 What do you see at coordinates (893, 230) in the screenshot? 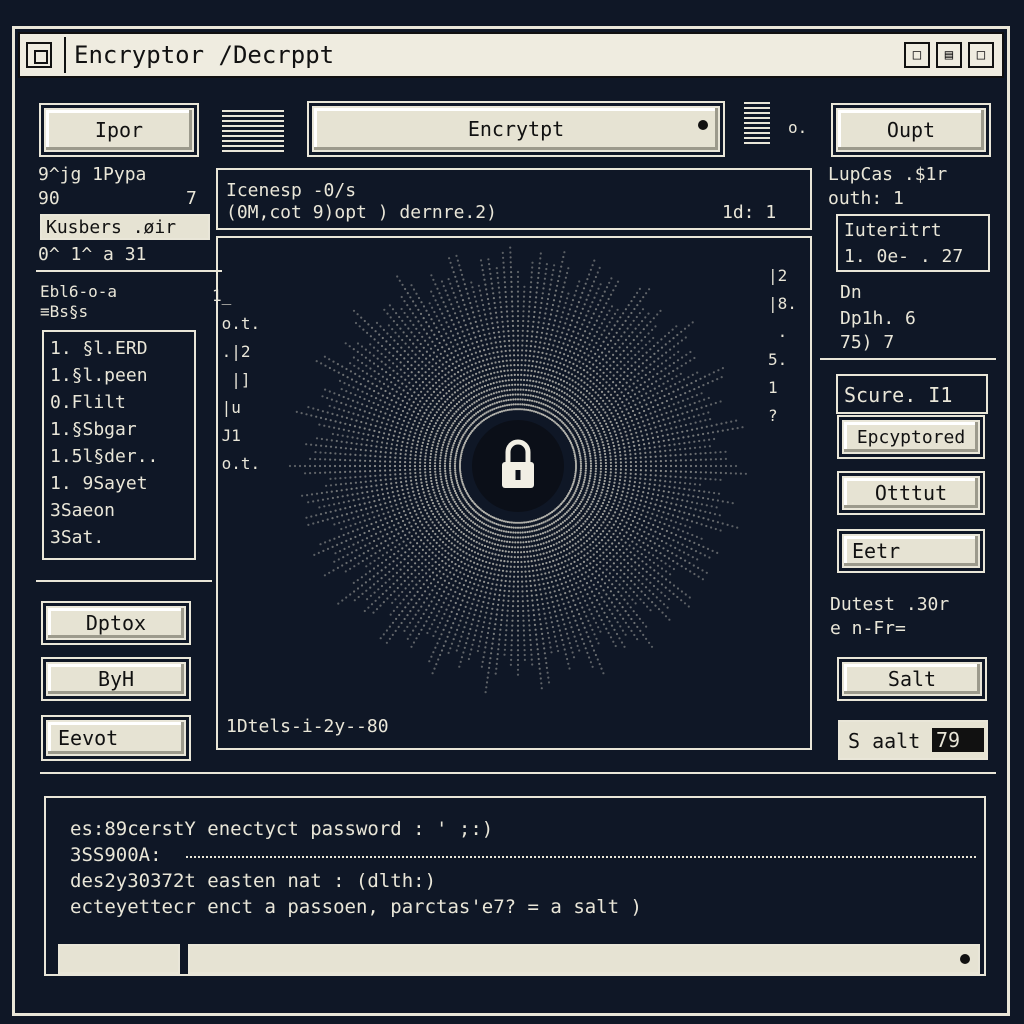
I see `info-box-line: Iuteritrt` at bounding box center [893, 230].